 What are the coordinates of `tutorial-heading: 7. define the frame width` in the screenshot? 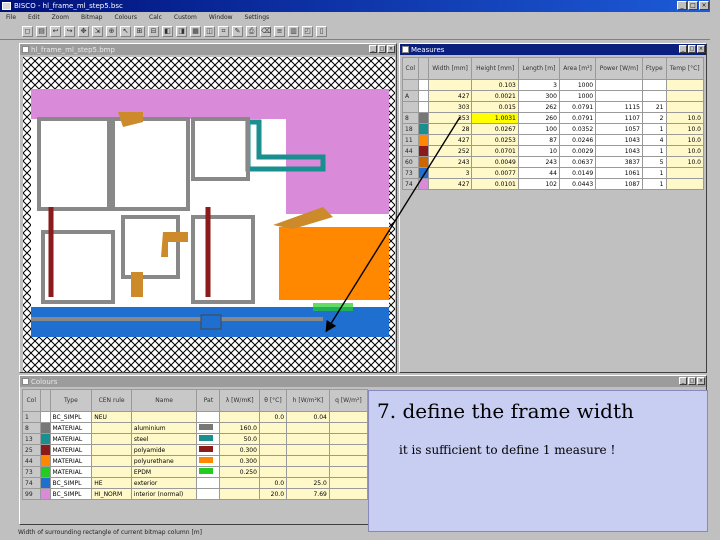 It's located at (505, 411).